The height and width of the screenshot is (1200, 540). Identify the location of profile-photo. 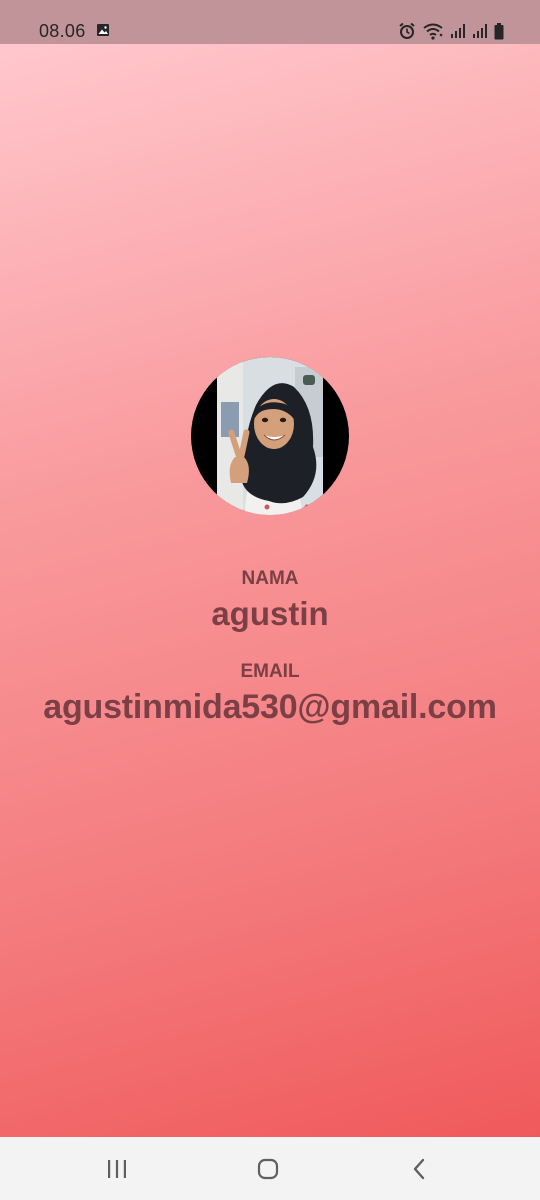
(270, 436).